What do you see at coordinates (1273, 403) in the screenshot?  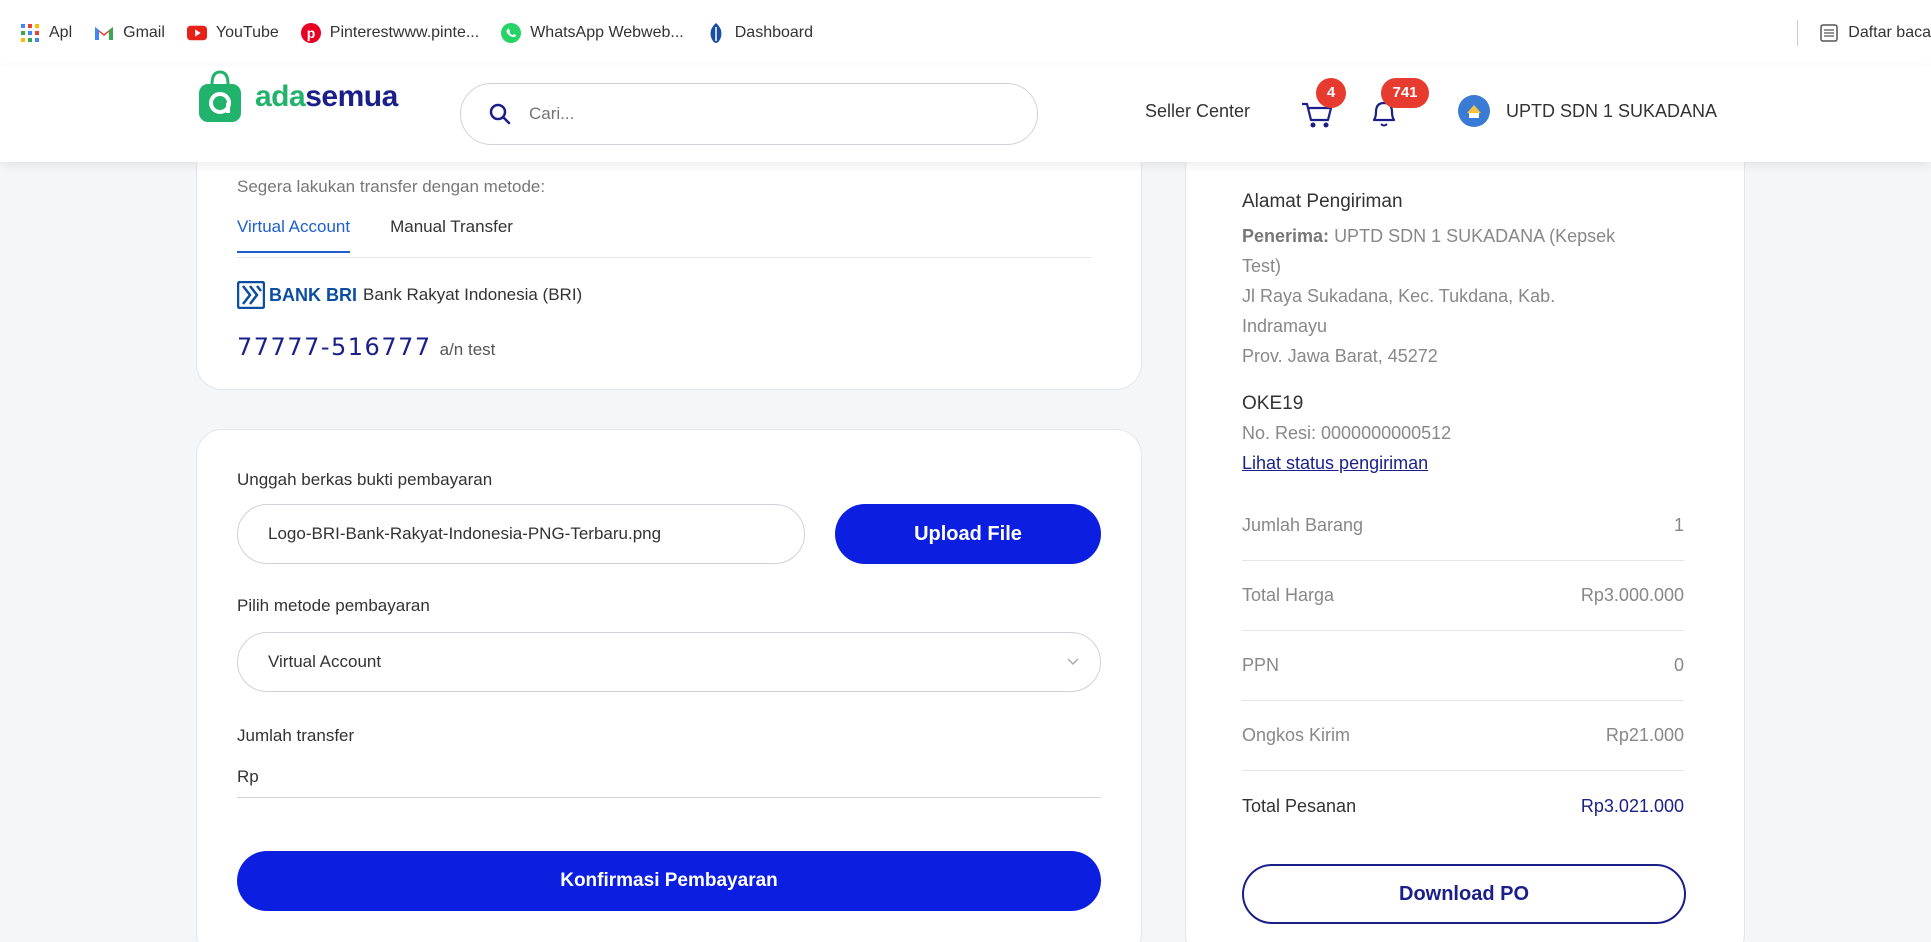 I see `courier-name: OKE19` at bounding box center [1273, 403].